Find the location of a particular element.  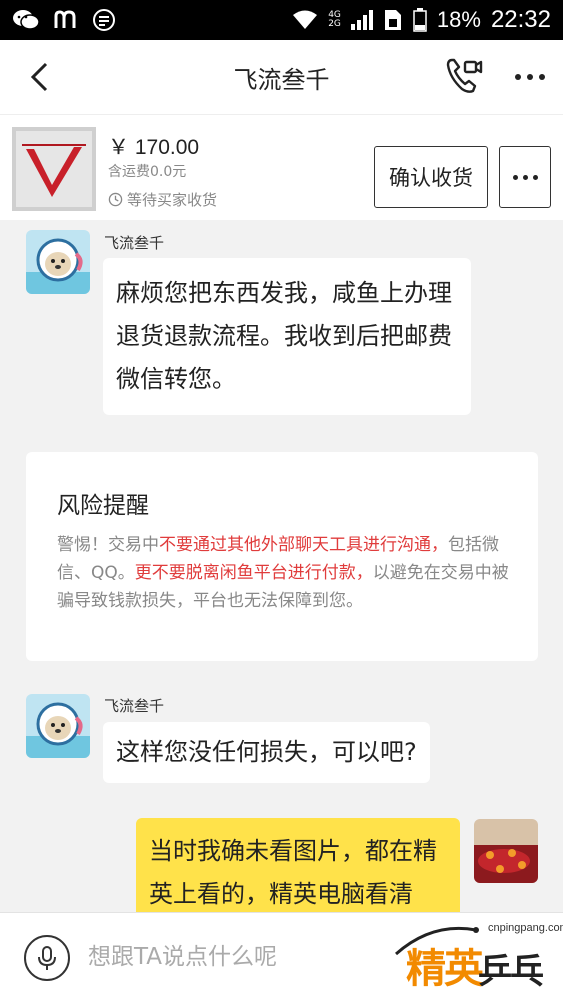

more-options-button is located at coordinates (530, 77).